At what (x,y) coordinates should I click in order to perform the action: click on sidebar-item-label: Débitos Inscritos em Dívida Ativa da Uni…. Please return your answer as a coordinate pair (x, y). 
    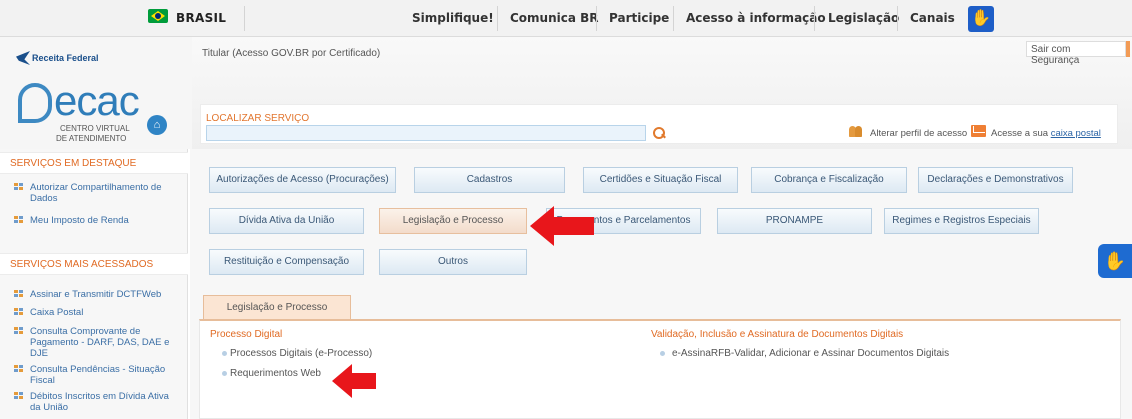
    Looking at the image, I should click on (99, 402).